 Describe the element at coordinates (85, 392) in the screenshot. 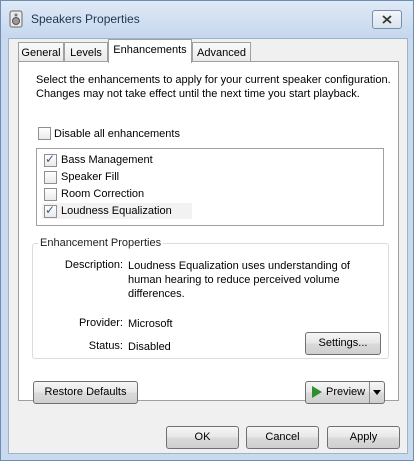

I see `restore-defaults-button: Restore Defaults` at that location.